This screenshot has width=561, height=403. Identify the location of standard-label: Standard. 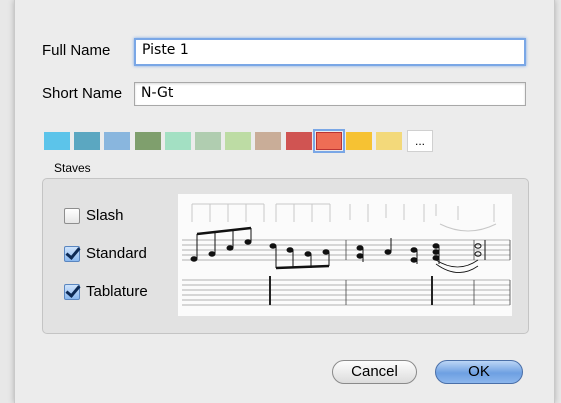
(116, 253).